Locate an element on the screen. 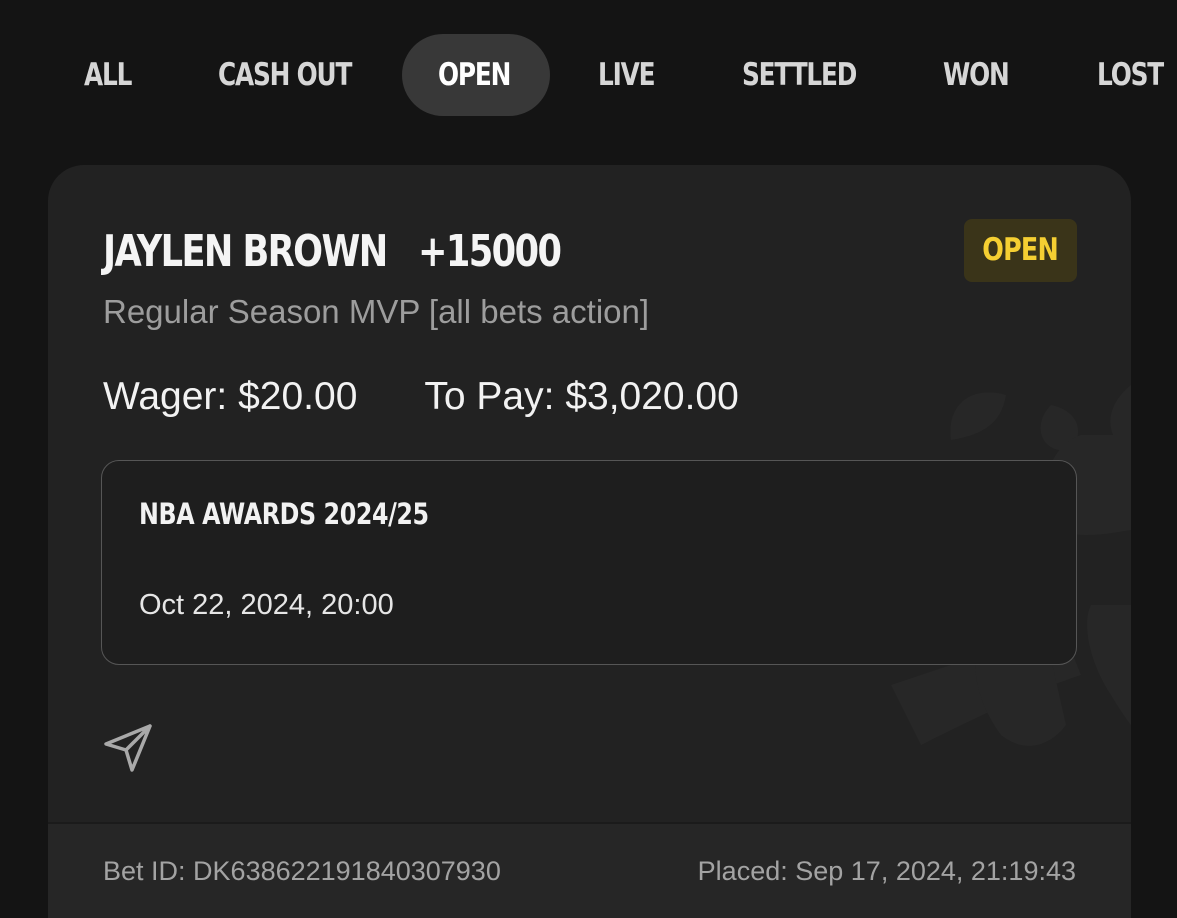 The image size is (1177, 918). bet-filter-tabs: ALL CASH OUT OPEN LIVE SETTLED WON LOST is located at coordinates (588, 75).